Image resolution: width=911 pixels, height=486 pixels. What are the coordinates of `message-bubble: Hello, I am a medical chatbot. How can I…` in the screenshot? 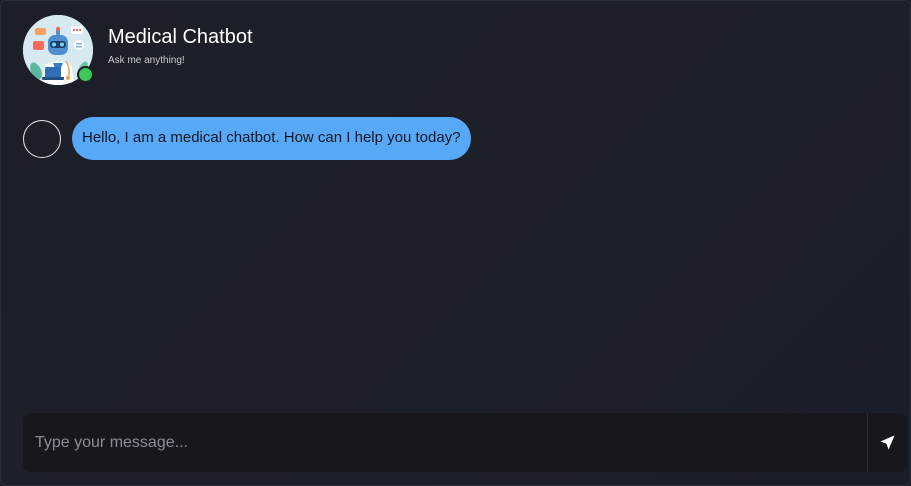 It's located at (271, 138).